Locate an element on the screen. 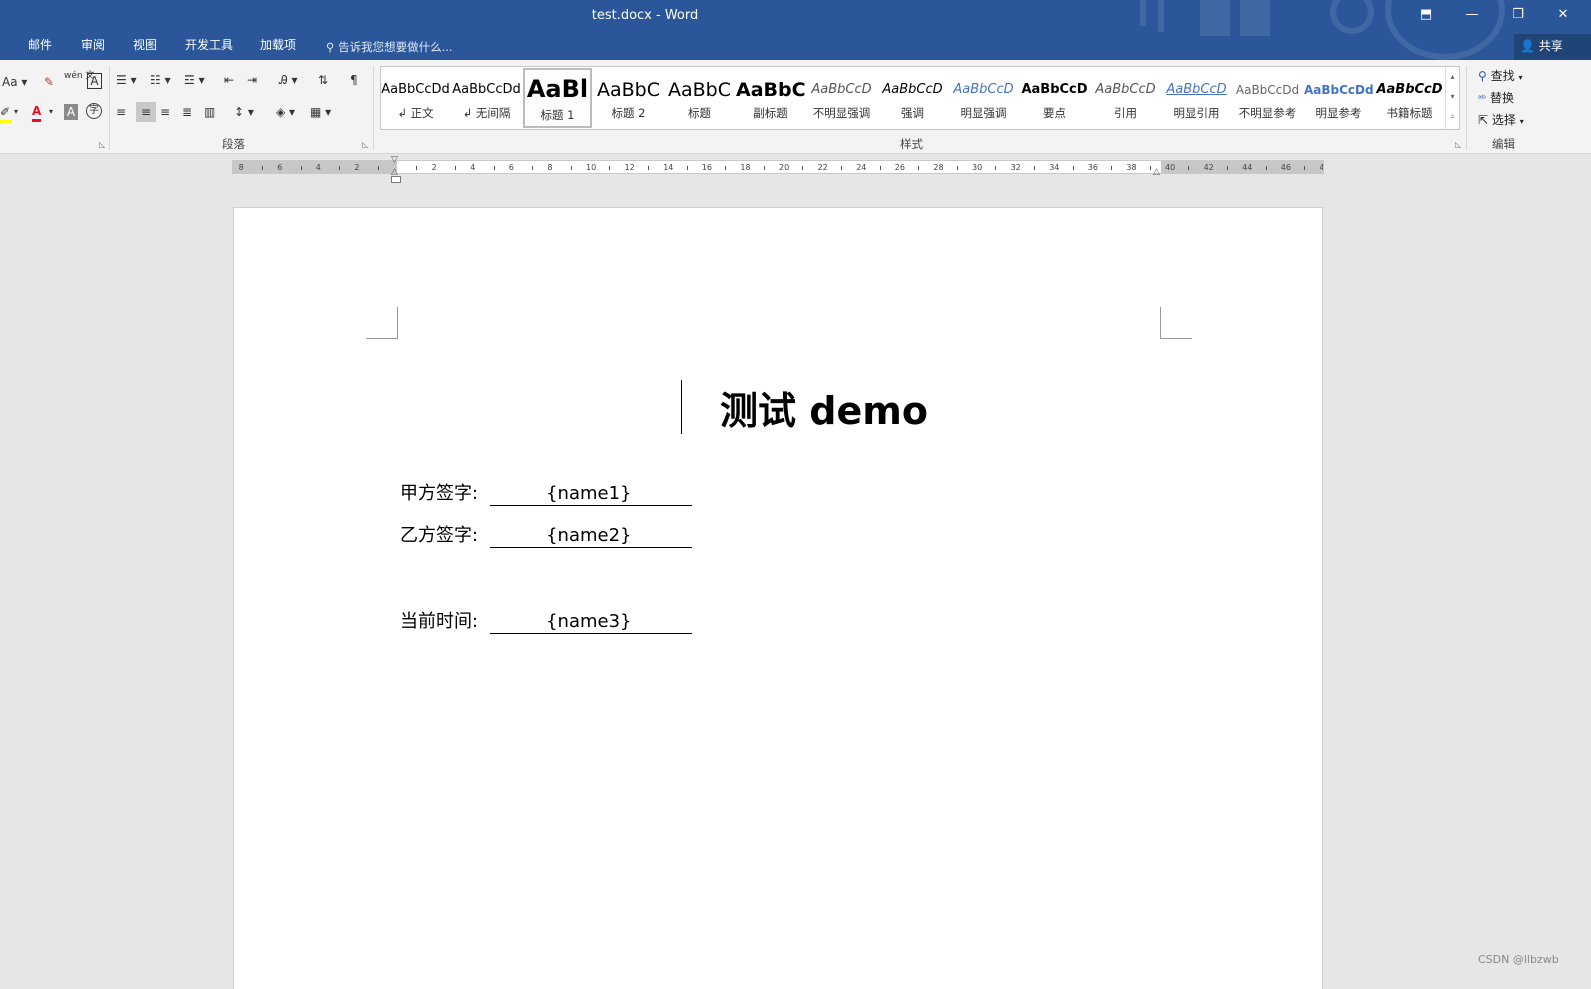 Image resolution: width=1591 pixels, height=989 pixels. show-marks-icon: ¶ is located at coordinates (354, 80).